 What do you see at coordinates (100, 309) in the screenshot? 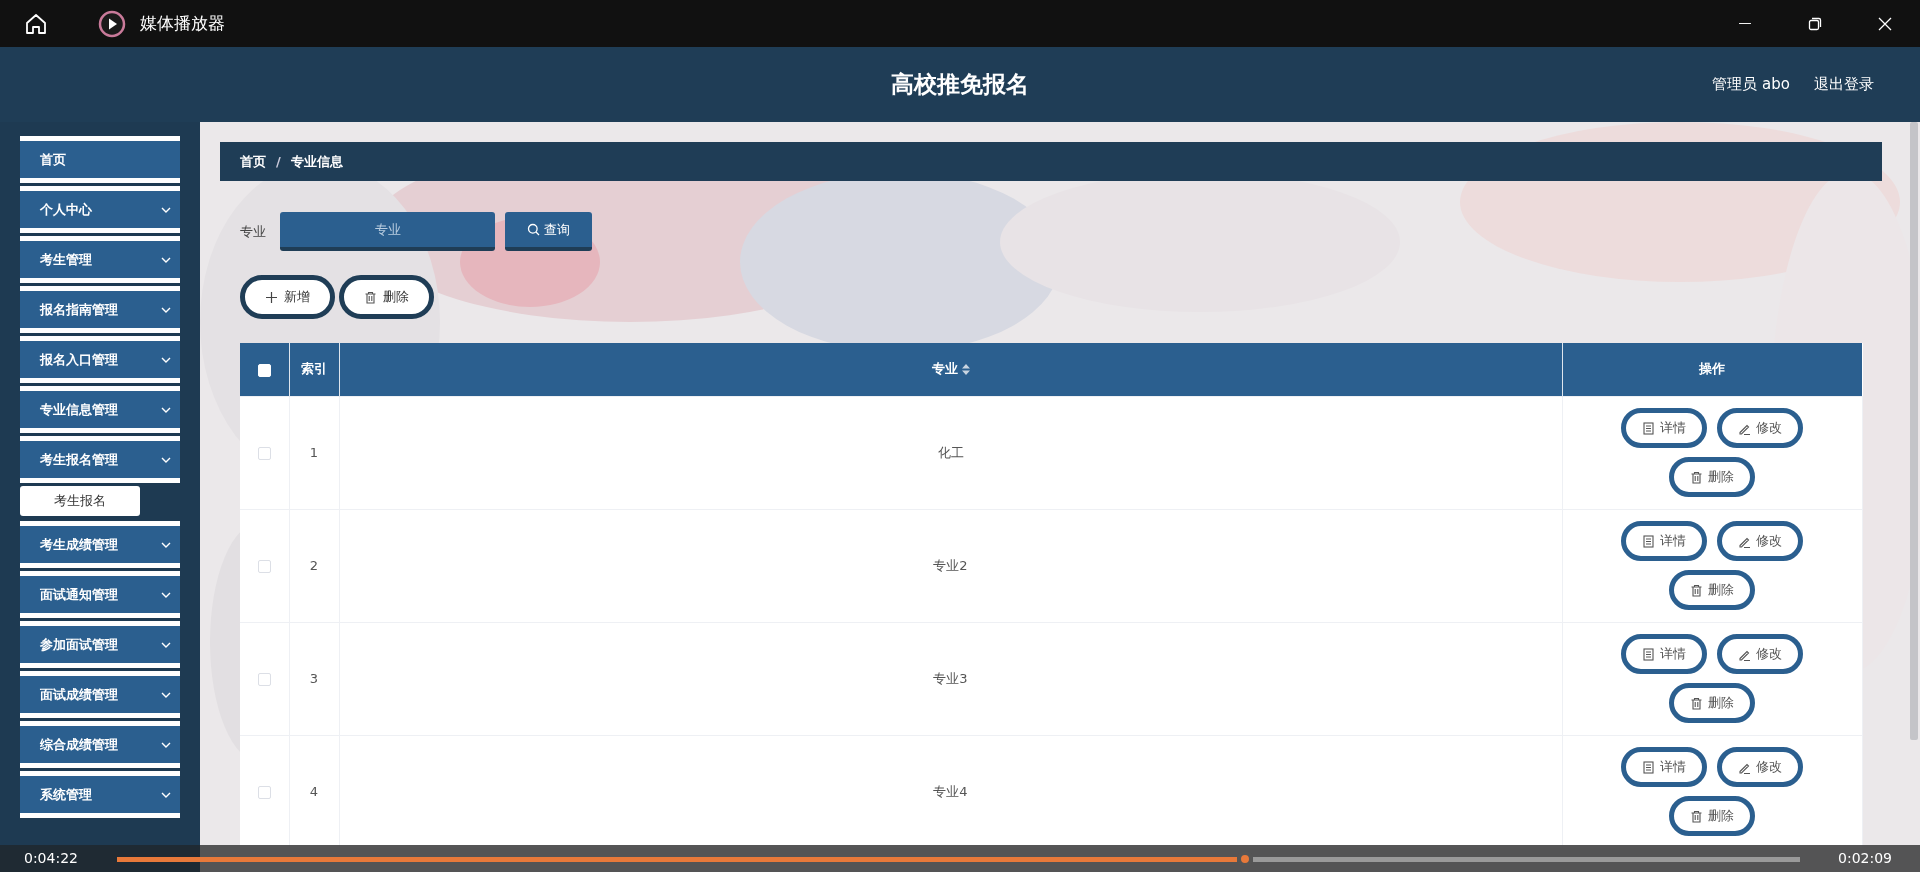
I see `sidebar-item: 报名指南管理` at bounding box center [100, 309].